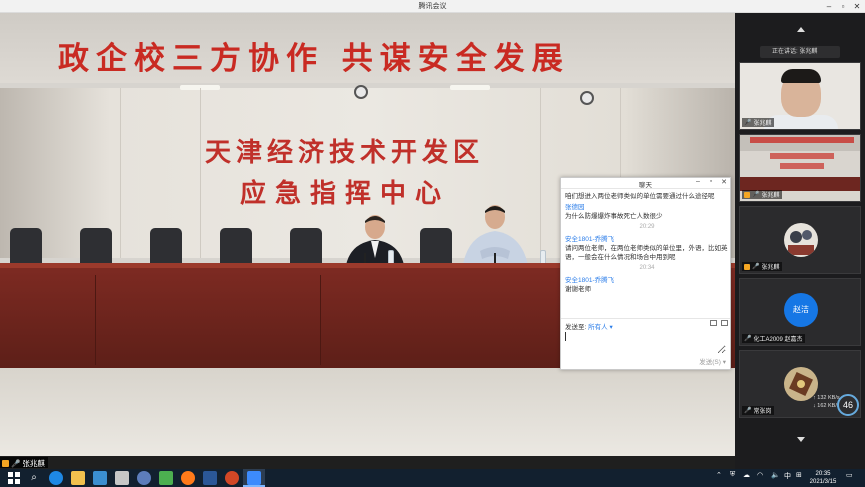 The height and width of the screenshot is (487, 865). What do you see at coordinates (795, 52) in the screenshot?
I see `speaking-label: 正在讲话: 张兆麒` at bounding box center [795, 52].